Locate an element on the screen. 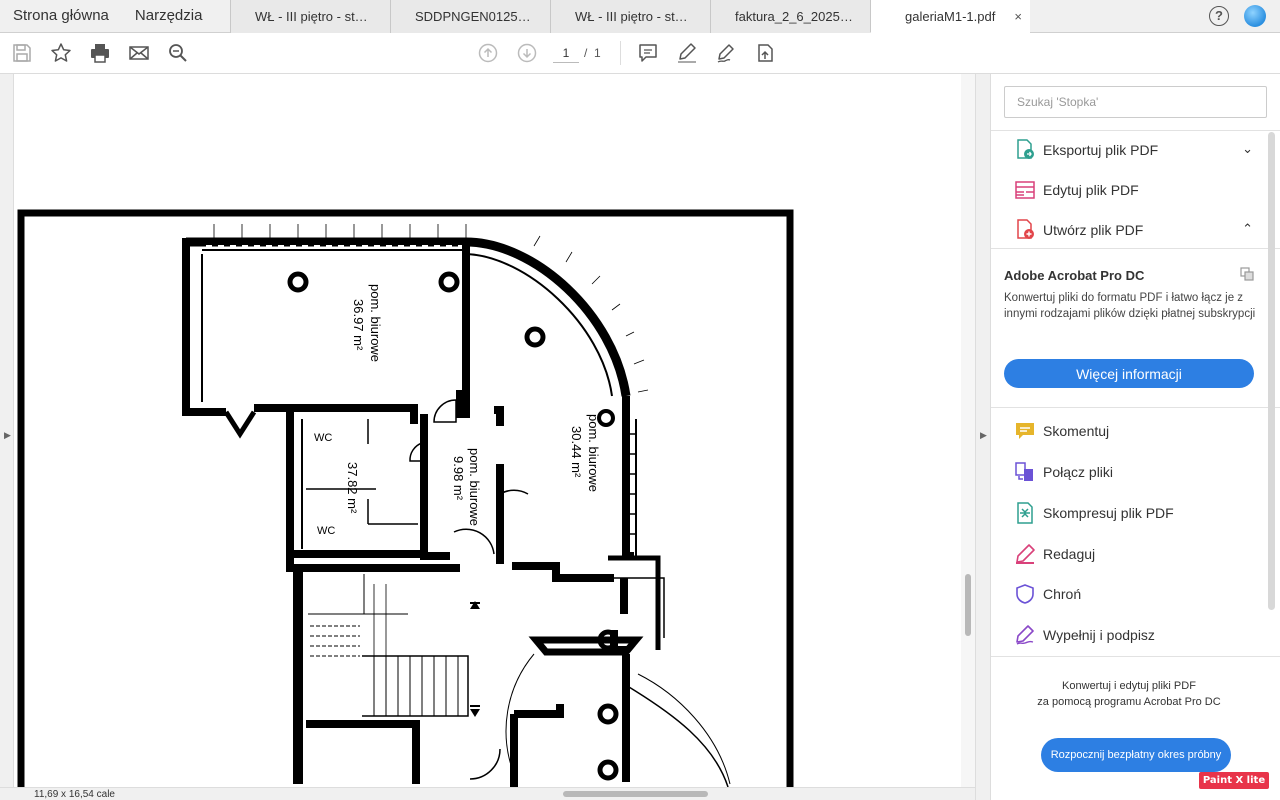  toolbar: / 1 is located at coordinates (640, 53).